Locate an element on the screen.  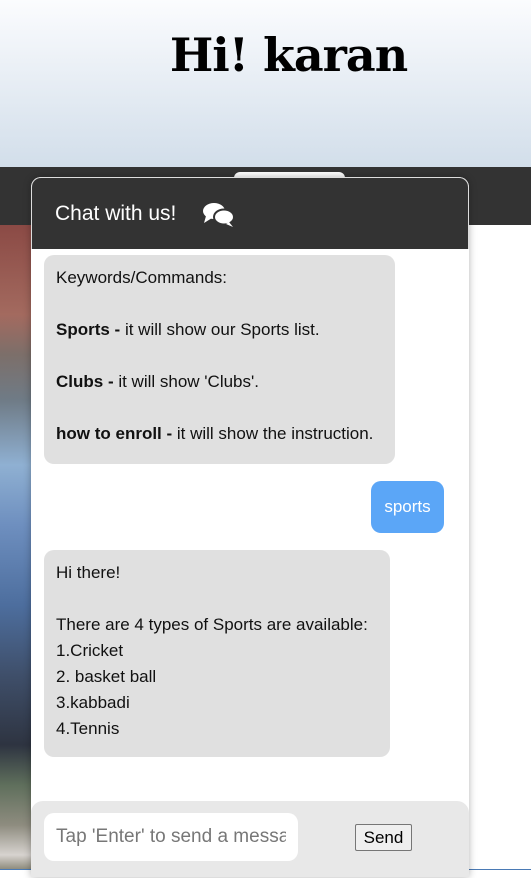
page-content-area is located at coordinates (500, 547).